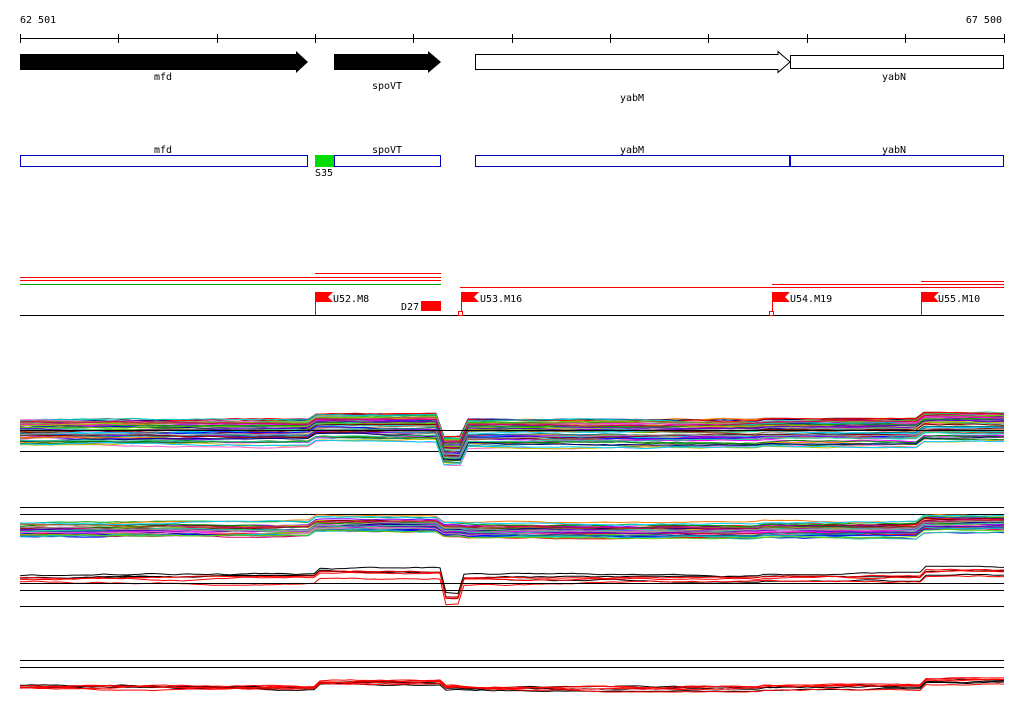 The image size is (1024, 714). What do you see at coordinates (897, 161) in the screenshot?
I see `annotation-box-yabn` at bounding box center [897, 161].